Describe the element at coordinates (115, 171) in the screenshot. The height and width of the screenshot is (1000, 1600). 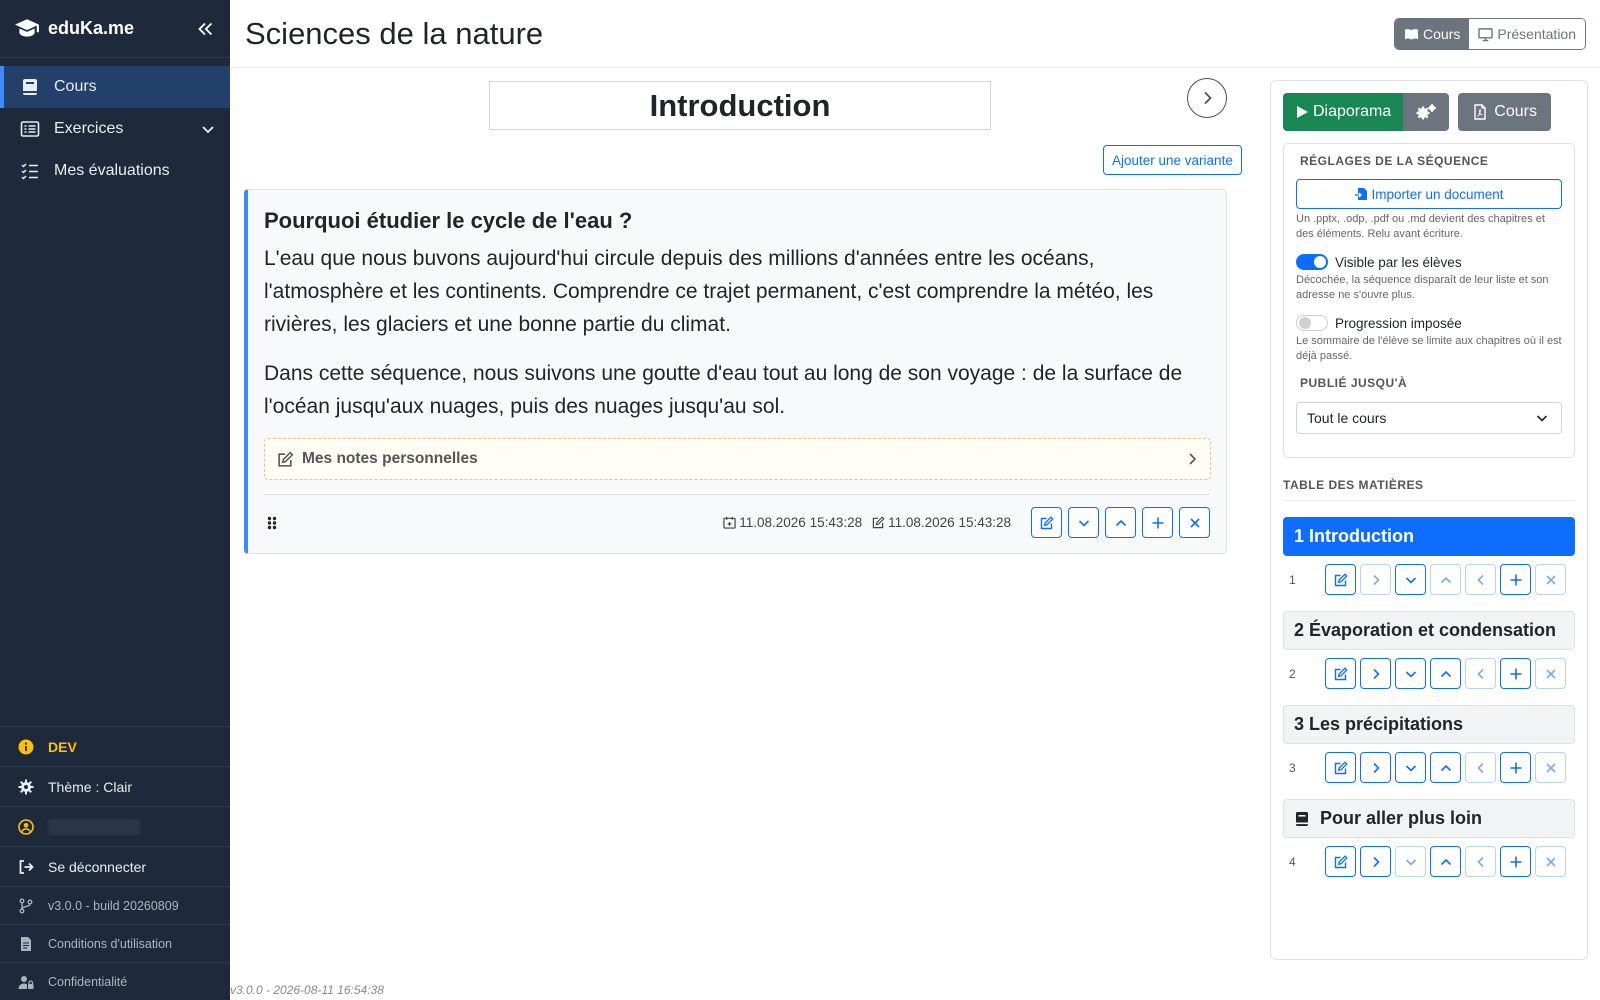
I see `sidebar-item-evaluations: Mes évaluations` at that location.